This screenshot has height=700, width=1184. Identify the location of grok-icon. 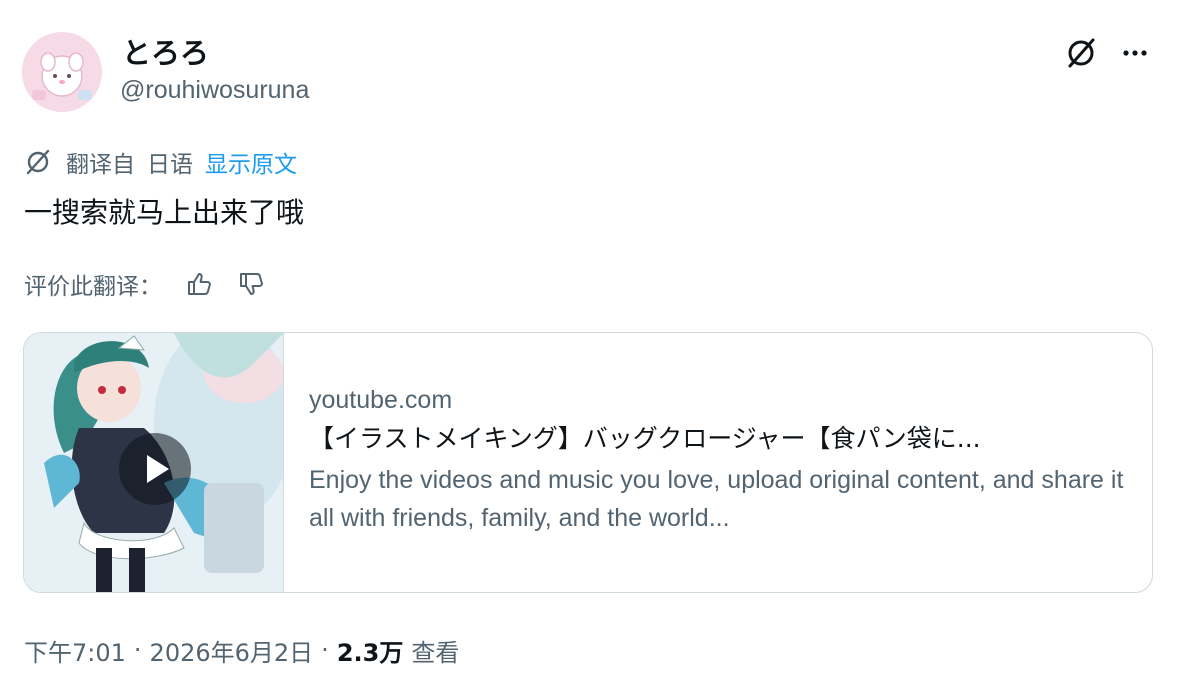
(1081, 53).